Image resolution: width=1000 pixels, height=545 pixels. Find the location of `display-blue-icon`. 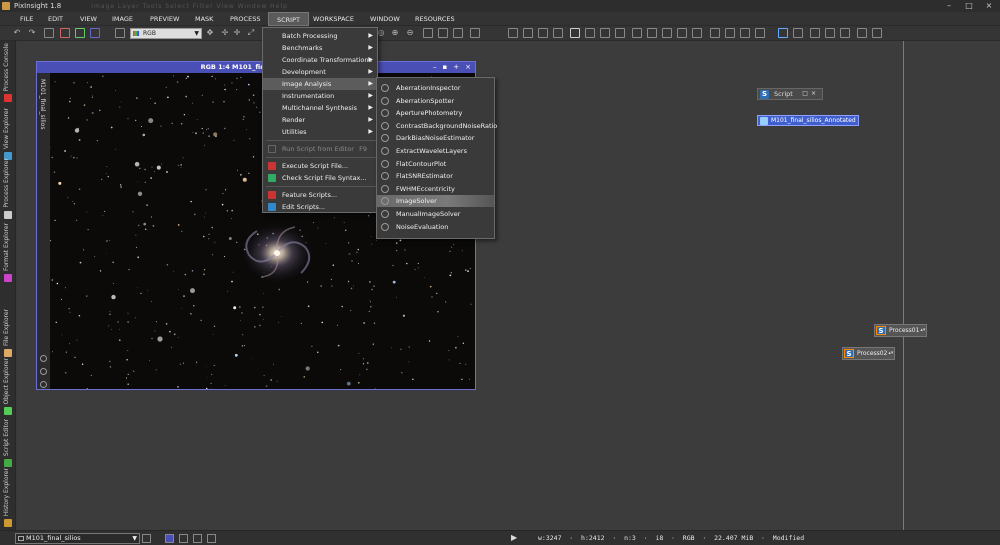

display-blue-icon is located at coordinates (697, 33).